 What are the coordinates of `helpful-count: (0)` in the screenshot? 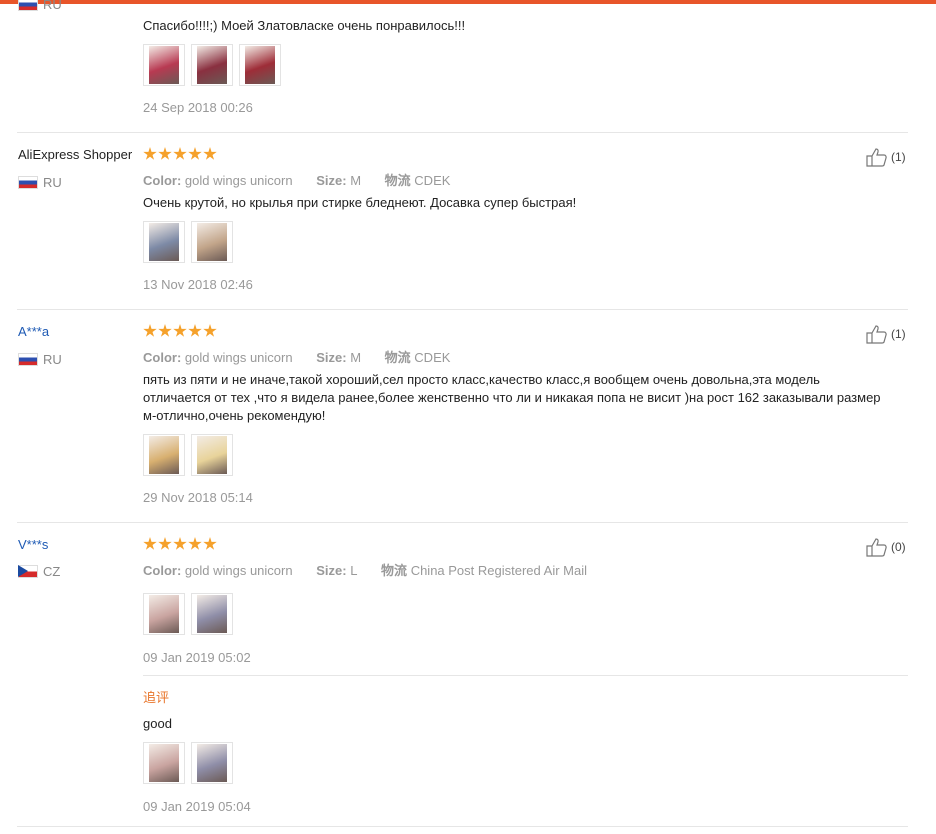 It's located at (898, 547).